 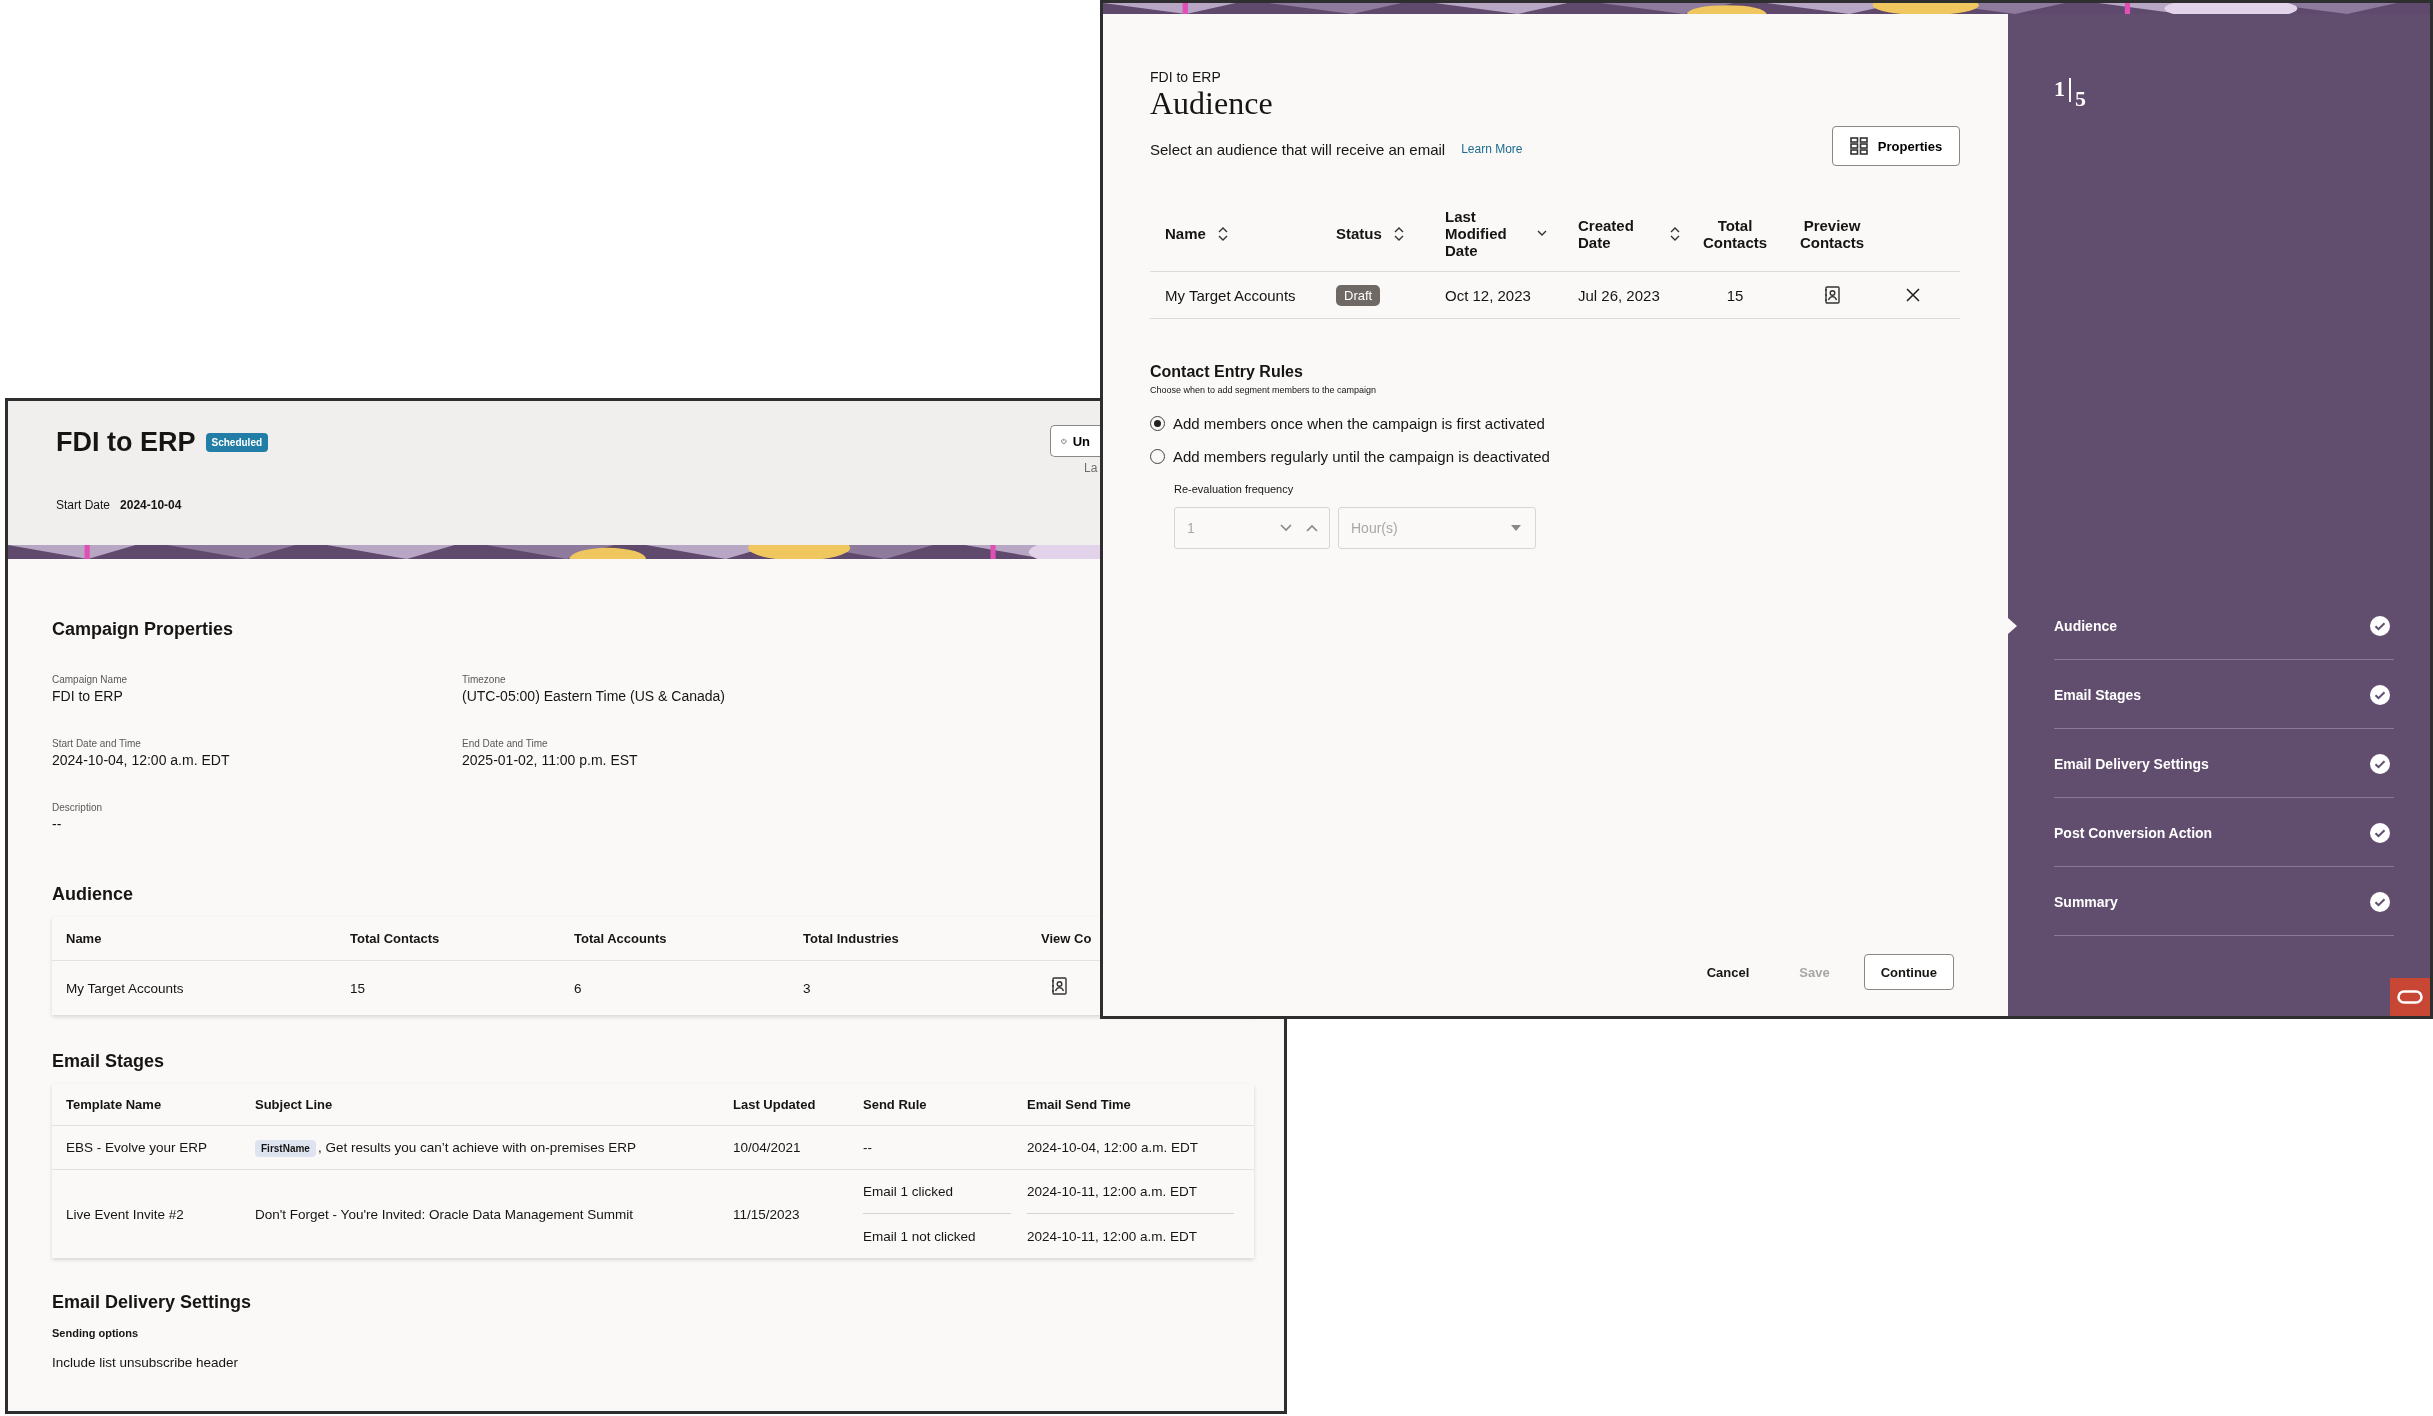 I want to click on remove-button, so click(x=1913, y=295).